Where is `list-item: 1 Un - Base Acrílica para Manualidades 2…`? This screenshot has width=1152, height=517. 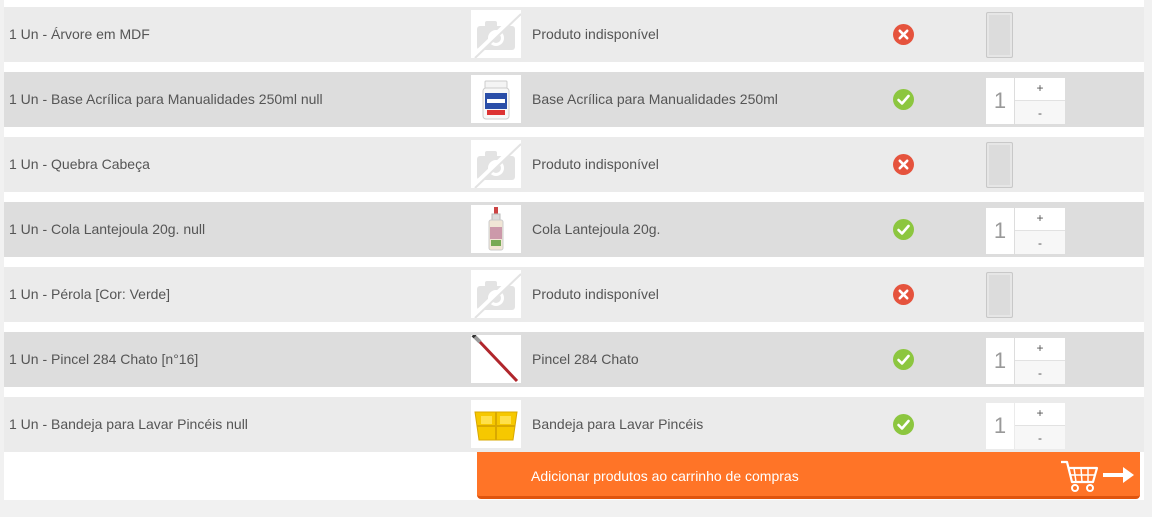
list-item: 1 Un - Base Acrílica para Manualidades 2… is located at coordinates (574, 99).